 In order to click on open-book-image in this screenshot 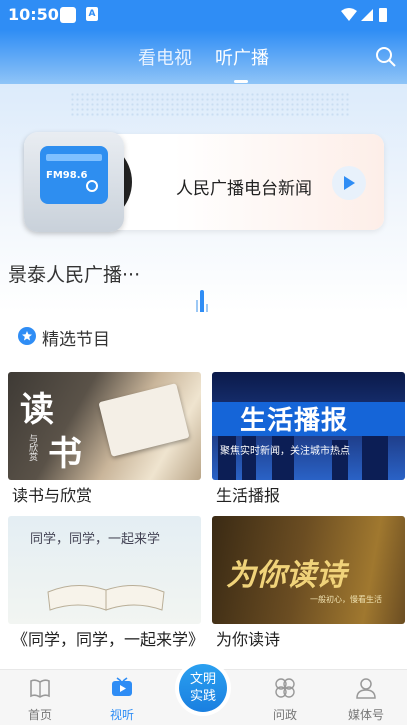, I will do `click(106, 598)`.